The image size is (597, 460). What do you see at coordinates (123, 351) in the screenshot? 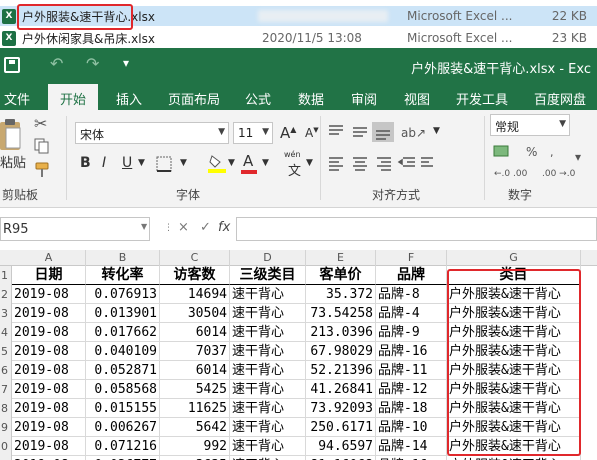
I see `table-cell: 0.040109` at bounding box center [123, 351].